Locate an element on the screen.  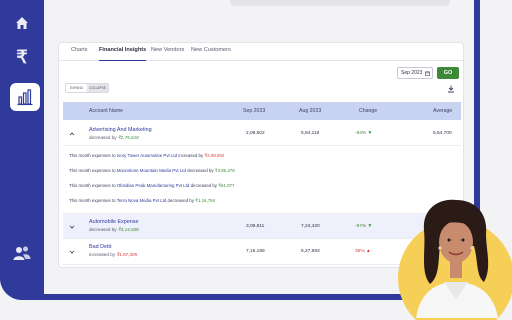
change-note-amount: ₹1,87,305 is located at coordinates (127, 254).